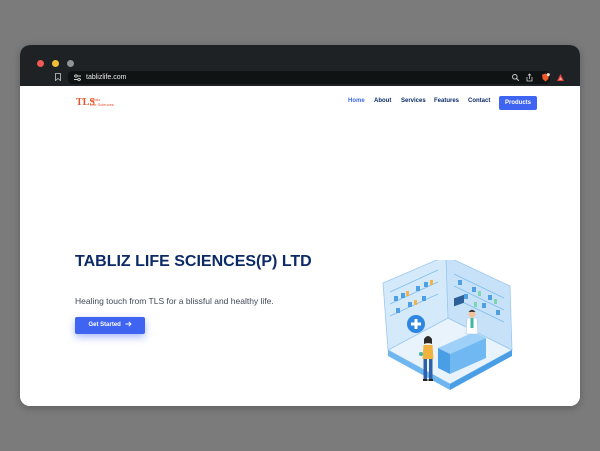  Describe the element at coordinates (77, 77) in the screenshot. I see `site-settings-icon` at that location.